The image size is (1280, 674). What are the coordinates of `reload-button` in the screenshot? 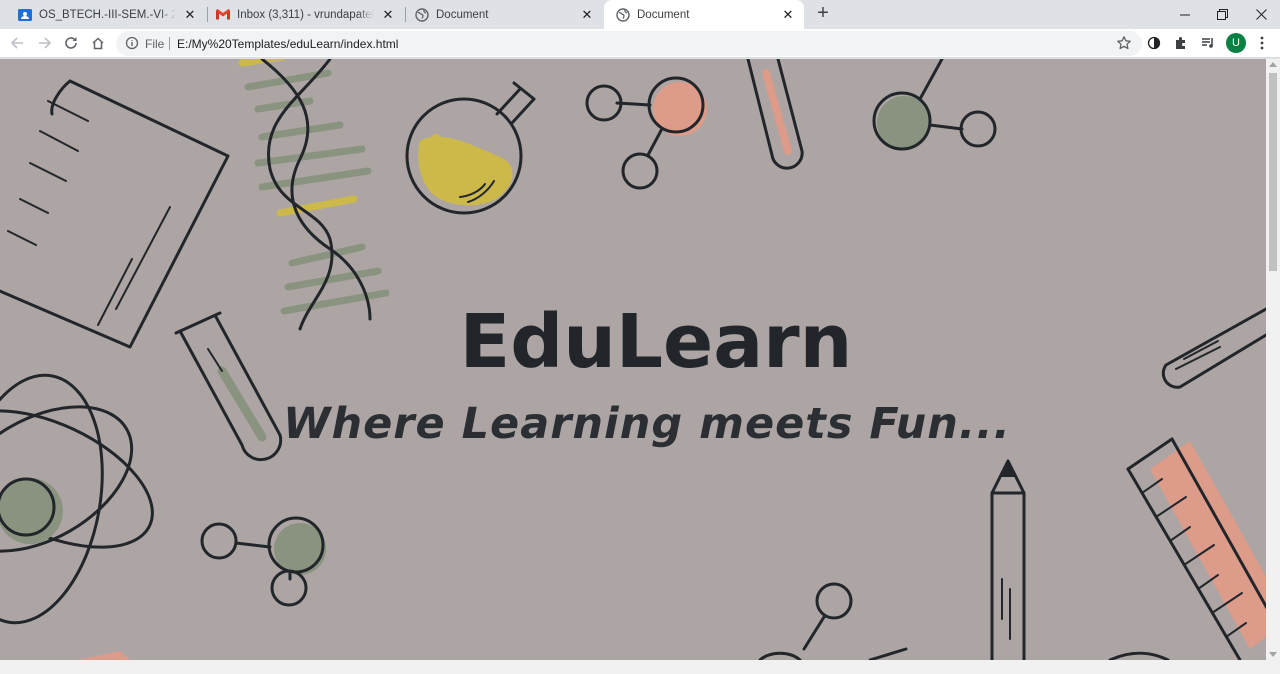 It's located at (71, 43).